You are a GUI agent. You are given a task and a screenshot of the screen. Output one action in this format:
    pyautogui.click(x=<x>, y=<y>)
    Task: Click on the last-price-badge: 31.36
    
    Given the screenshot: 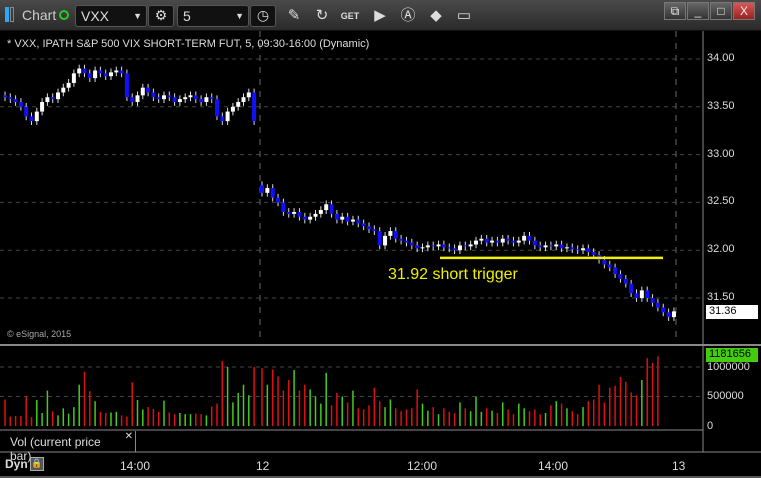 What is the action you would take?
    pyautogui.click(x=732, y=312)
    